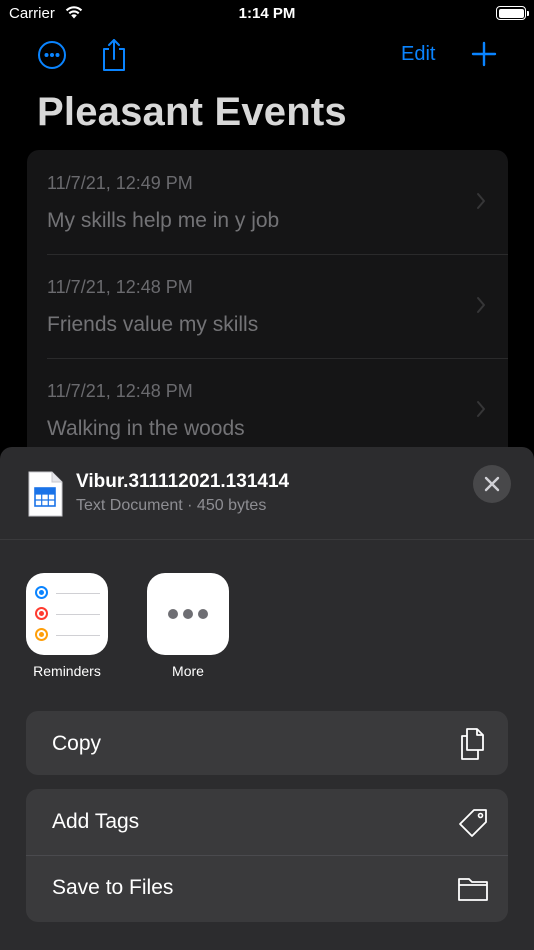 Image resolution: width=534 pixels, height=950 pixels. Describe the element at coordinates (153, 324) in the screenshot. I see `event-text: Friends value my skills` at that location.